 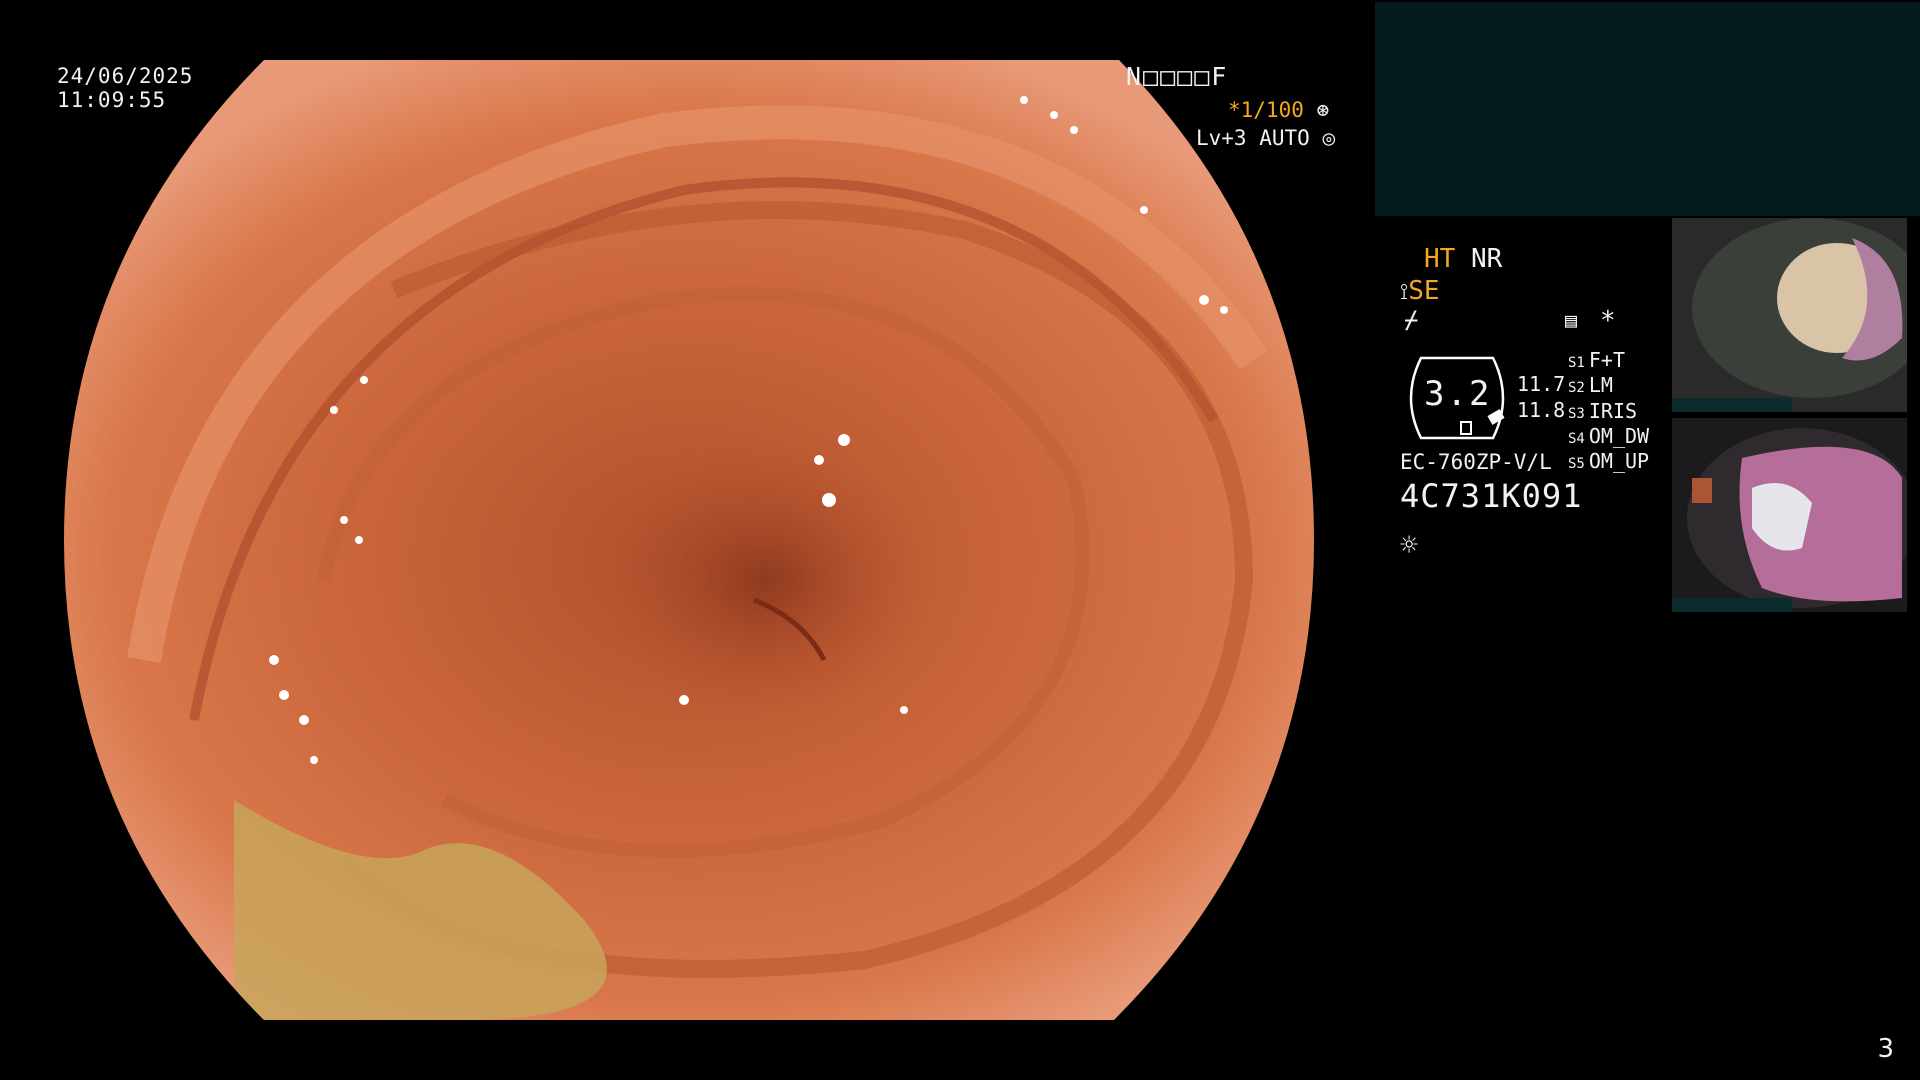 I want to click on time-label: 11:09:55, so click(x=112, y=100).